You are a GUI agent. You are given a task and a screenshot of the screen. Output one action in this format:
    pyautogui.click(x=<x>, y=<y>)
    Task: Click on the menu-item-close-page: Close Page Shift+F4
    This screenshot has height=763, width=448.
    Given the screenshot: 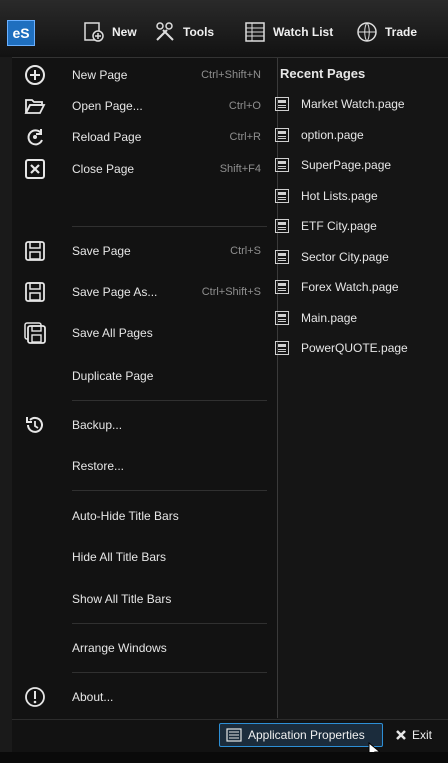 What is the action you would take?
    pyautogui.click(x=144, y=169)
    